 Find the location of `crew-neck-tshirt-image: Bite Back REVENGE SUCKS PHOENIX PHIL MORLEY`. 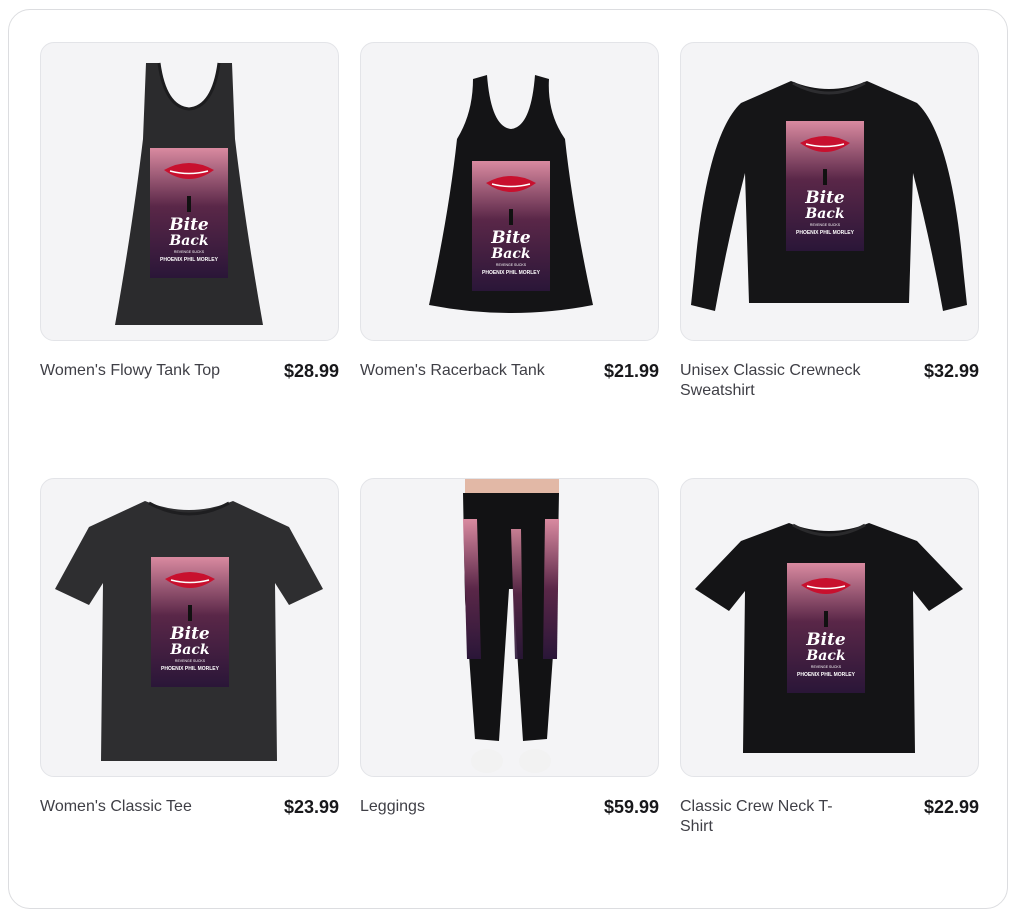

crew-neck-tshirt-image: Bite Back REVENGE SUCKS PHOENIX PHIL MORLEY is located at coordinates (829, 627).